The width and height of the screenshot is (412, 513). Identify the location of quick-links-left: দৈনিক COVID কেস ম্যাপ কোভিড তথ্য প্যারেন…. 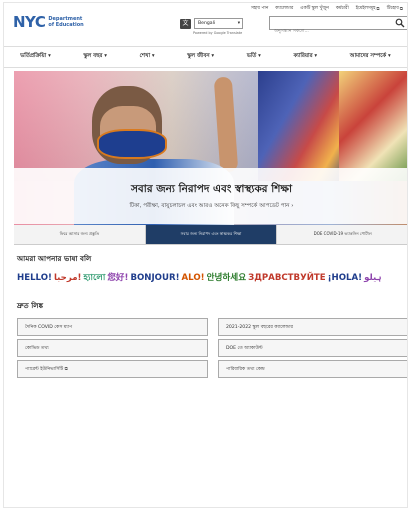
(112, 348).